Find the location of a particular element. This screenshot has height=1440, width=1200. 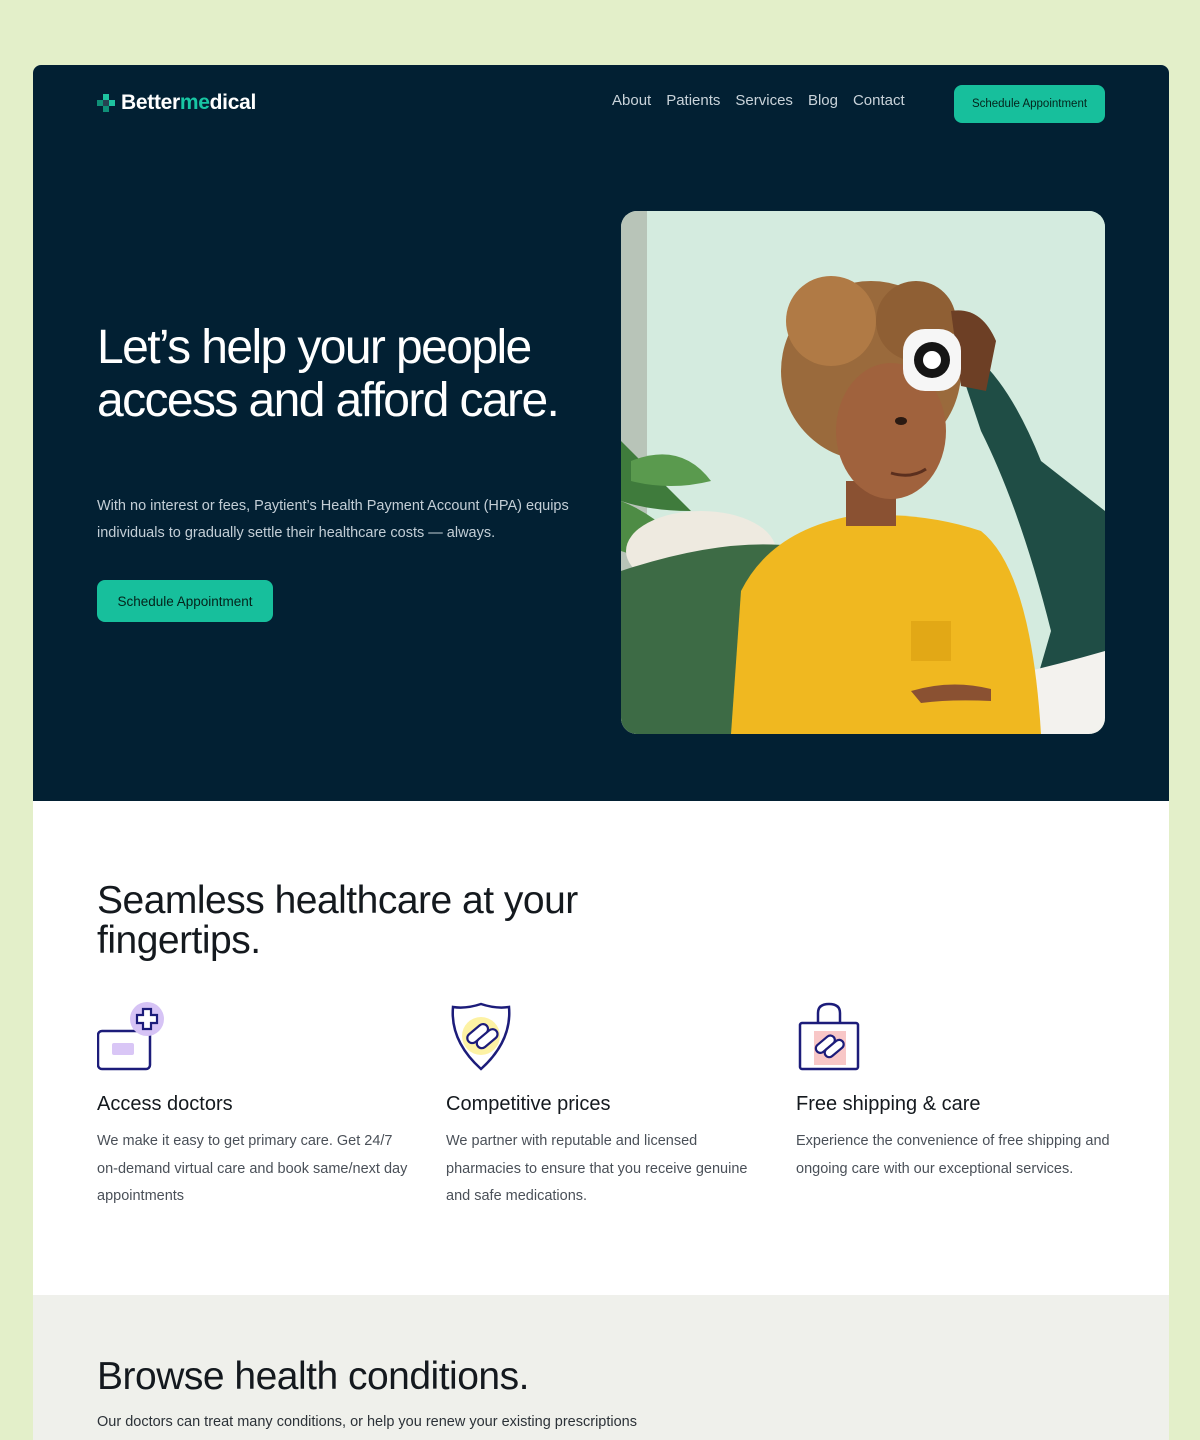

nav-item-contact: Contact is located at coordinates (879, 100).